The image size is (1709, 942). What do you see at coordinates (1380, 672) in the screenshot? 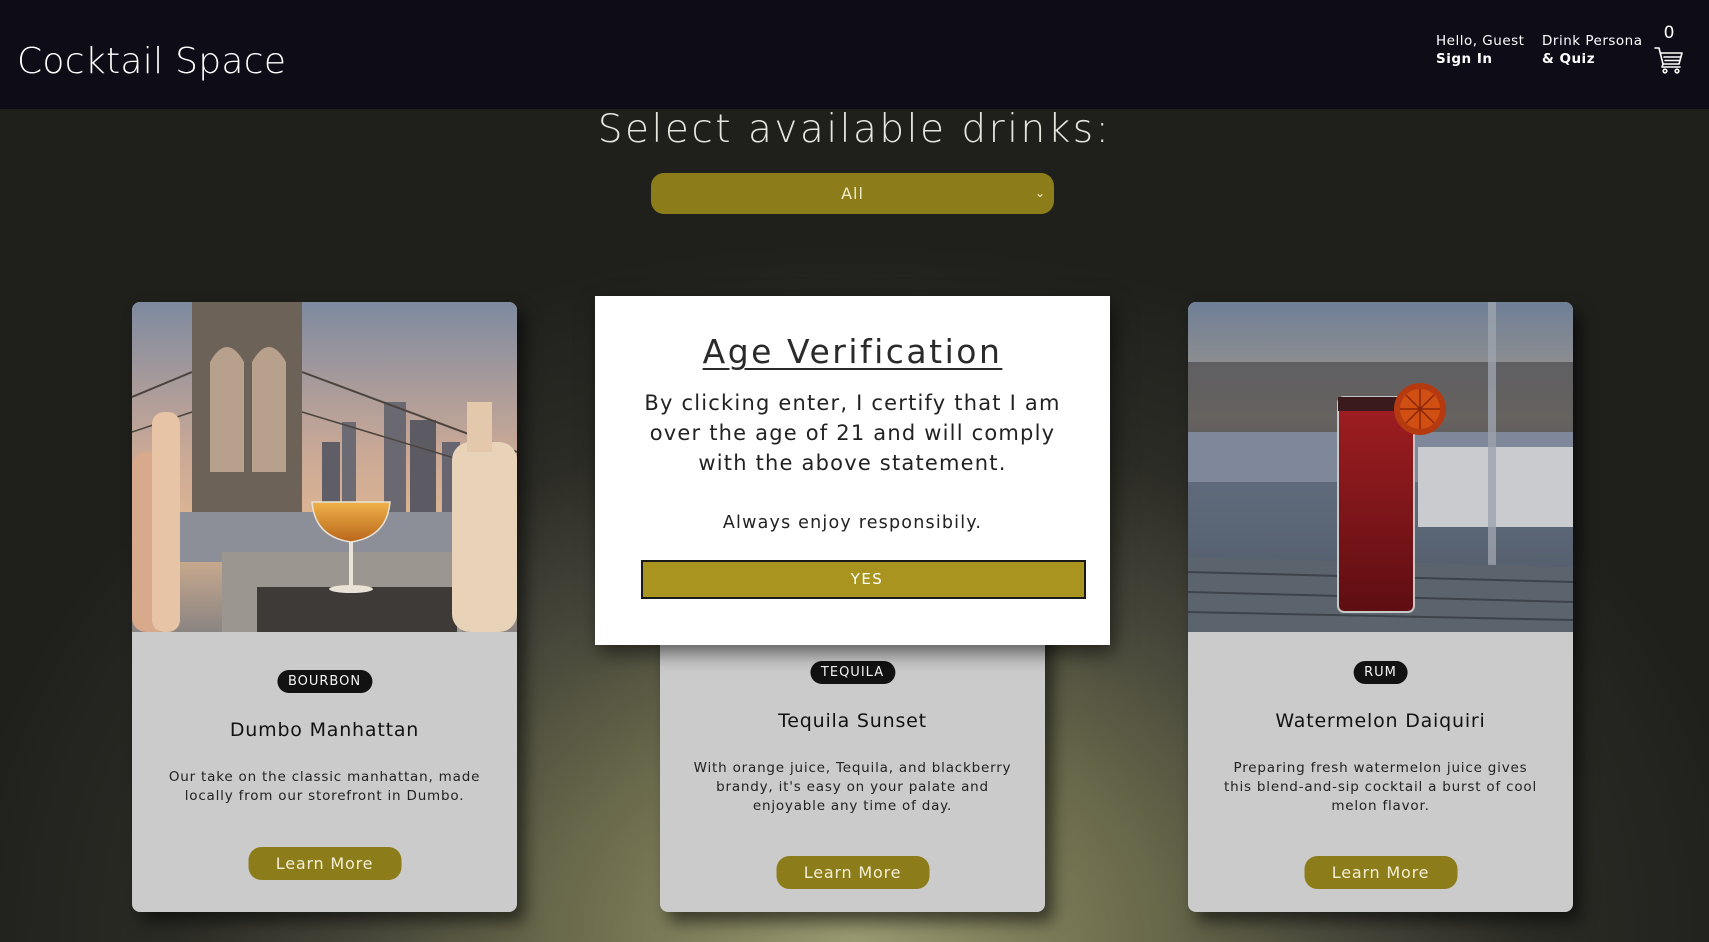
I see `category-badge: RUM` at bounding box center [1380, 672].